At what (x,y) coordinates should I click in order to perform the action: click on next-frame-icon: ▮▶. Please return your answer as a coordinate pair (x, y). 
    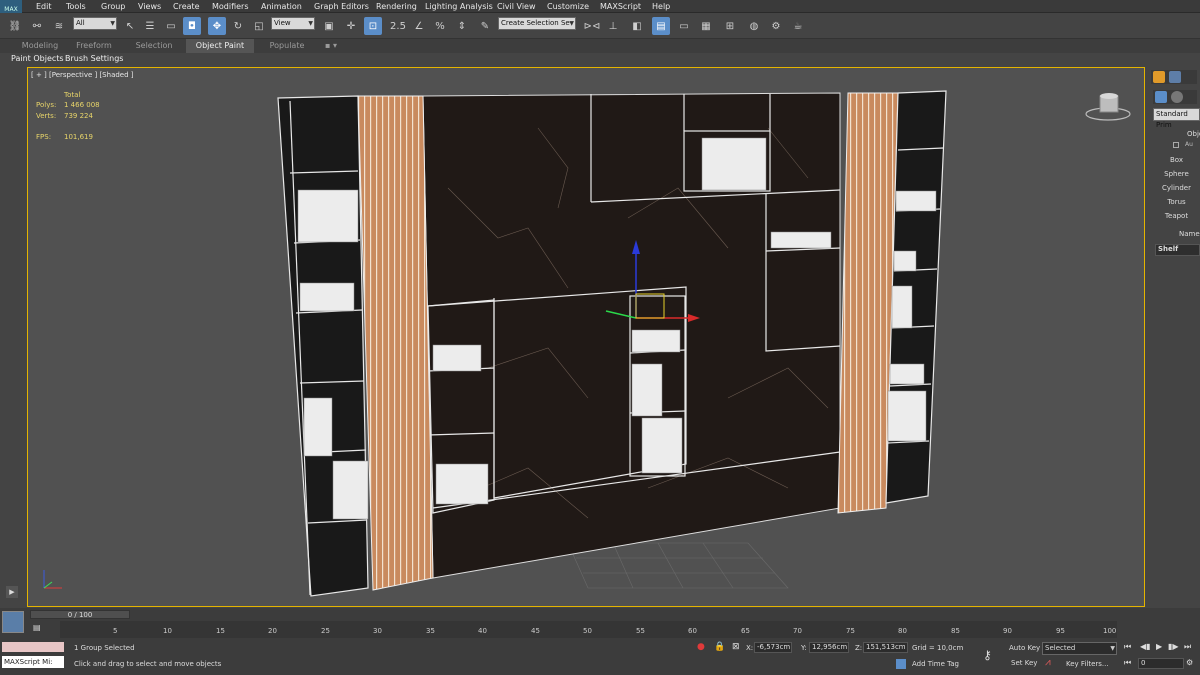
    Looking at the image, I should click on (1173, 646).